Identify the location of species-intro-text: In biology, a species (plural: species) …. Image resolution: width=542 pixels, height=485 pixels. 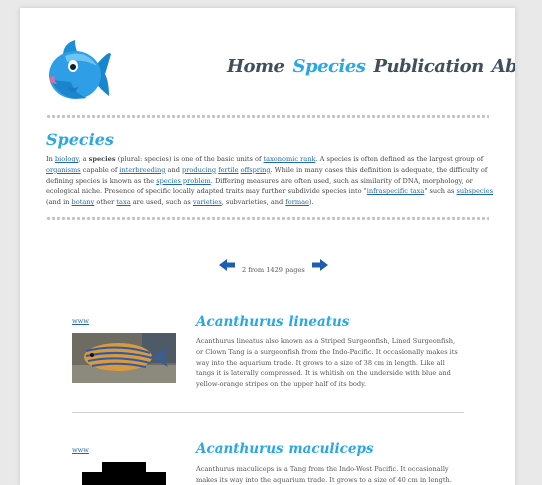
(270, 181).